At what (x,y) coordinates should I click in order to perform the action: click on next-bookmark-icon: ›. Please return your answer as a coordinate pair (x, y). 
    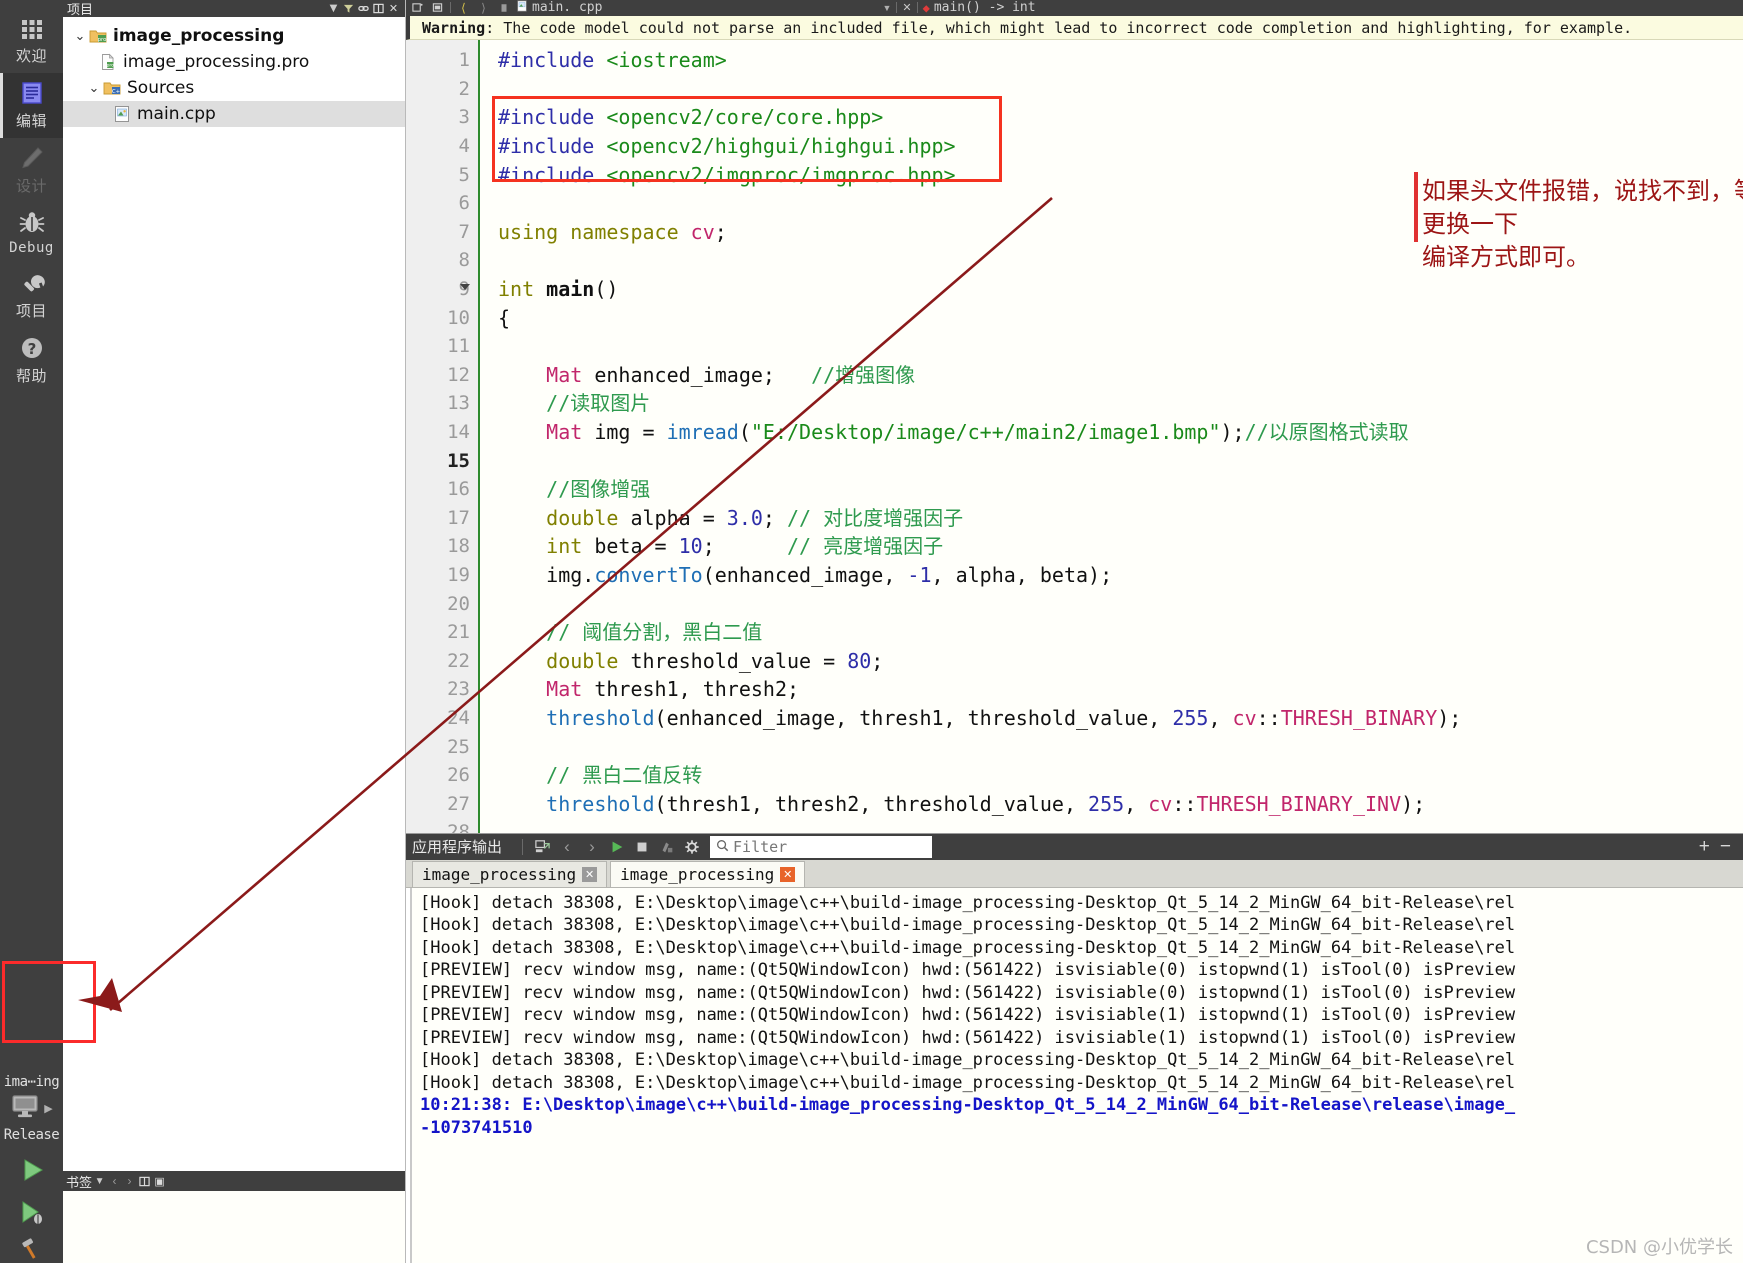
    Looking at the image, I should click on (129, 1181).